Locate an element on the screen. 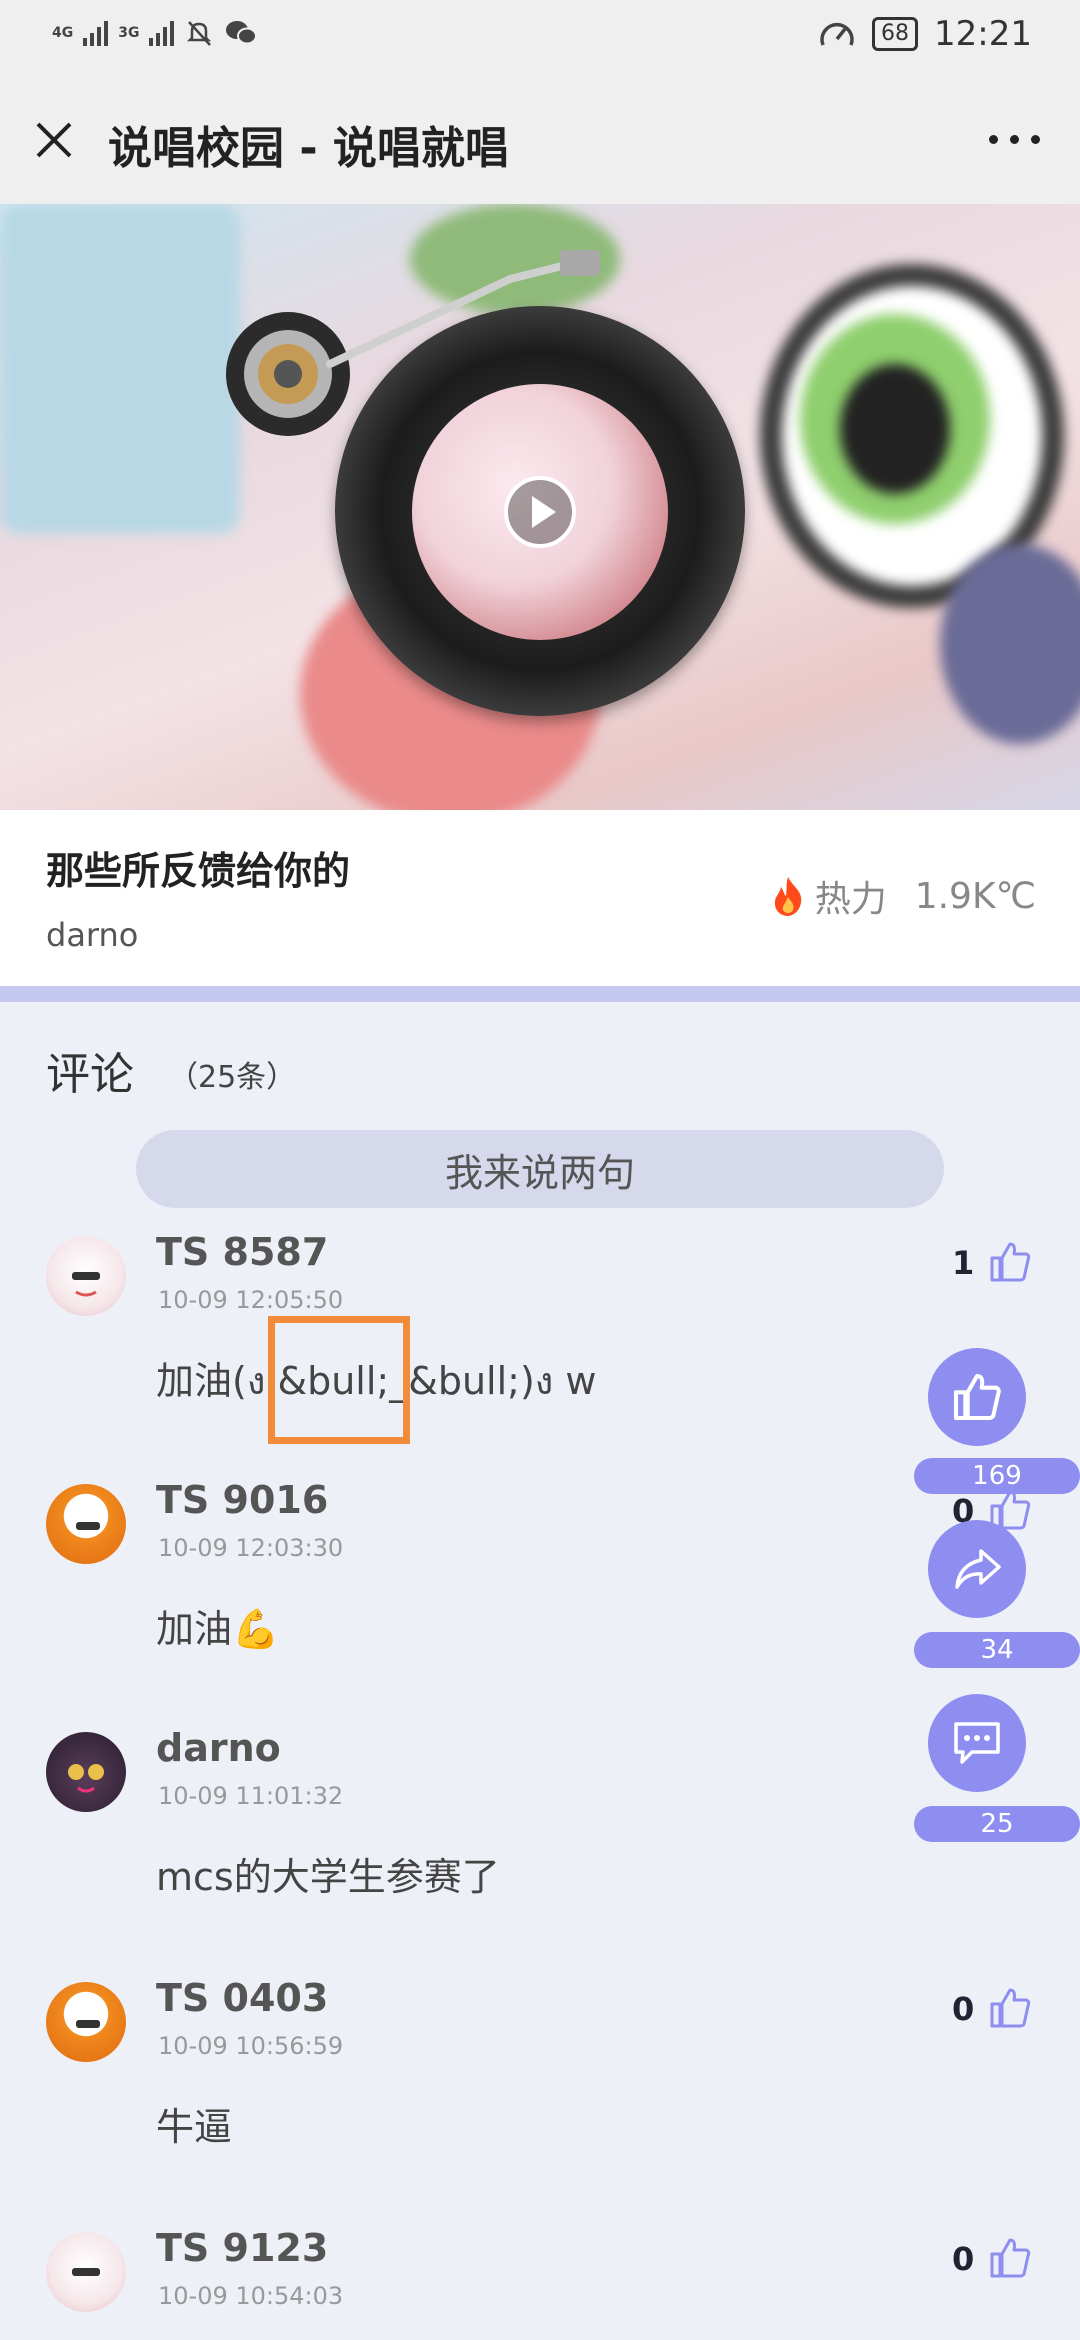 This screenshot has width=1080, height=2340. comment-fab is located at coordinates (977, 1743).